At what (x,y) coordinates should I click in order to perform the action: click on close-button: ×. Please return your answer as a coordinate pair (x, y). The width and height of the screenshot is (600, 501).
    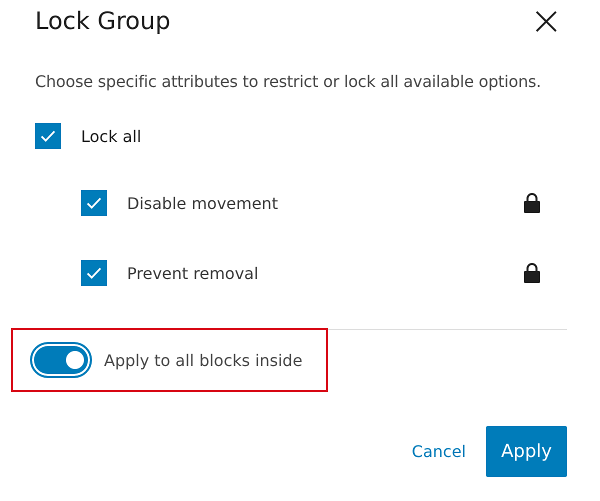
    Looking at the image, I should click on (546, 21).